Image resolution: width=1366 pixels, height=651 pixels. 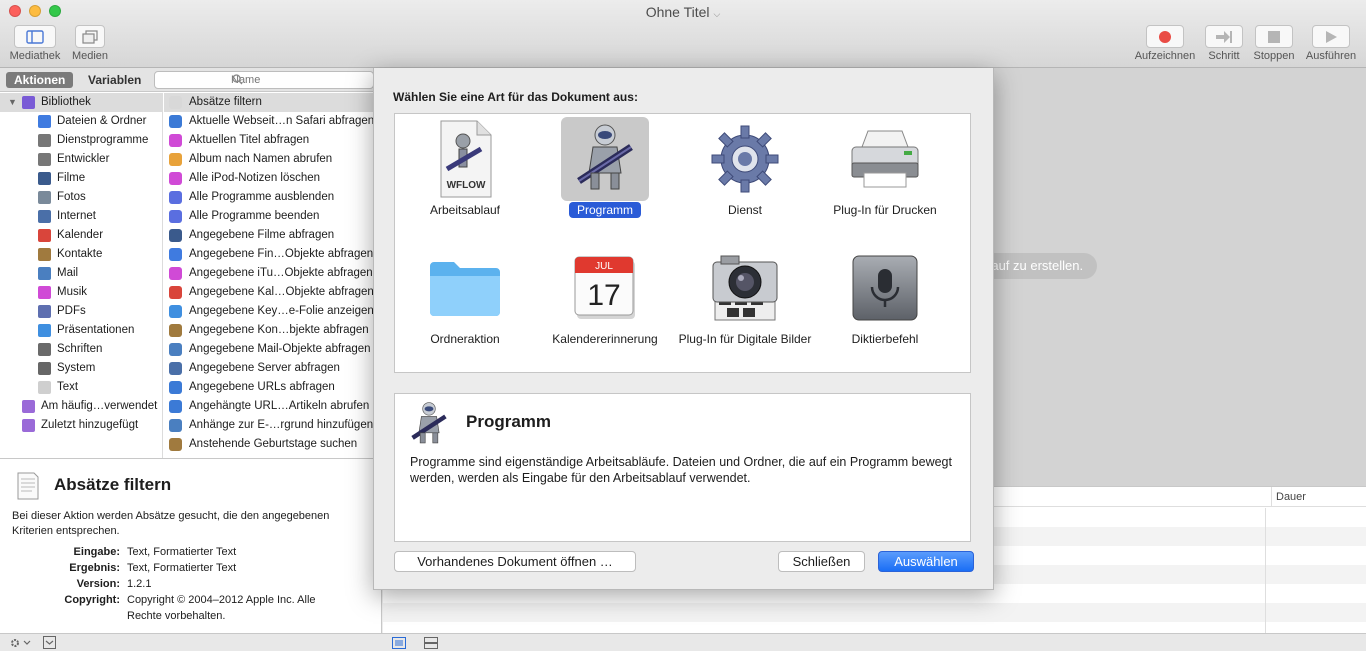 I want to click on category-item: Dienstprogramme, so click(x=81, y=140).